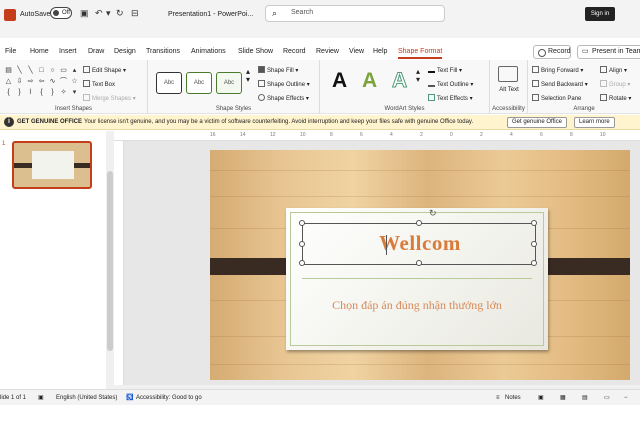 The width and height of the screenshot is (640, 427). I want to click on present-from-start-icon: ⊟, so click(135, 13).